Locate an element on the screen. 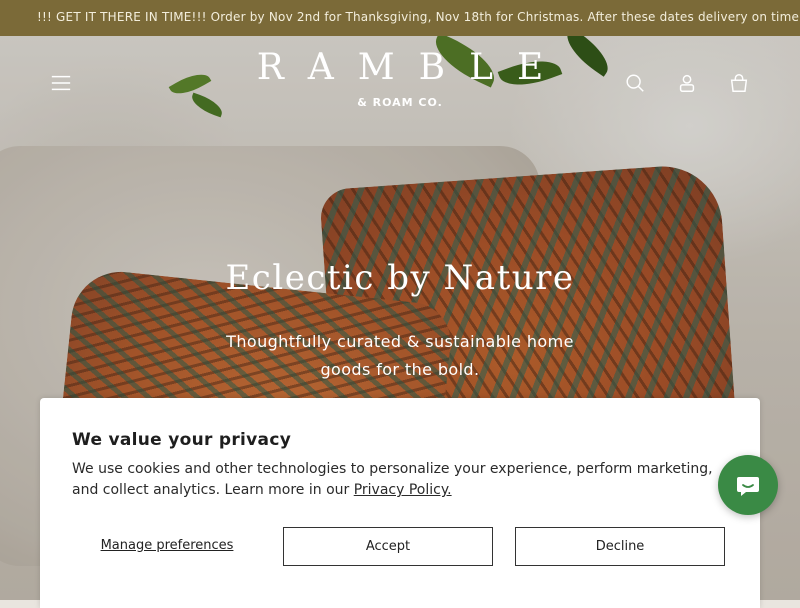 Image resolution: width=800 pixels, height=608 pixels. search-icon is located at coordinates (635, 83).